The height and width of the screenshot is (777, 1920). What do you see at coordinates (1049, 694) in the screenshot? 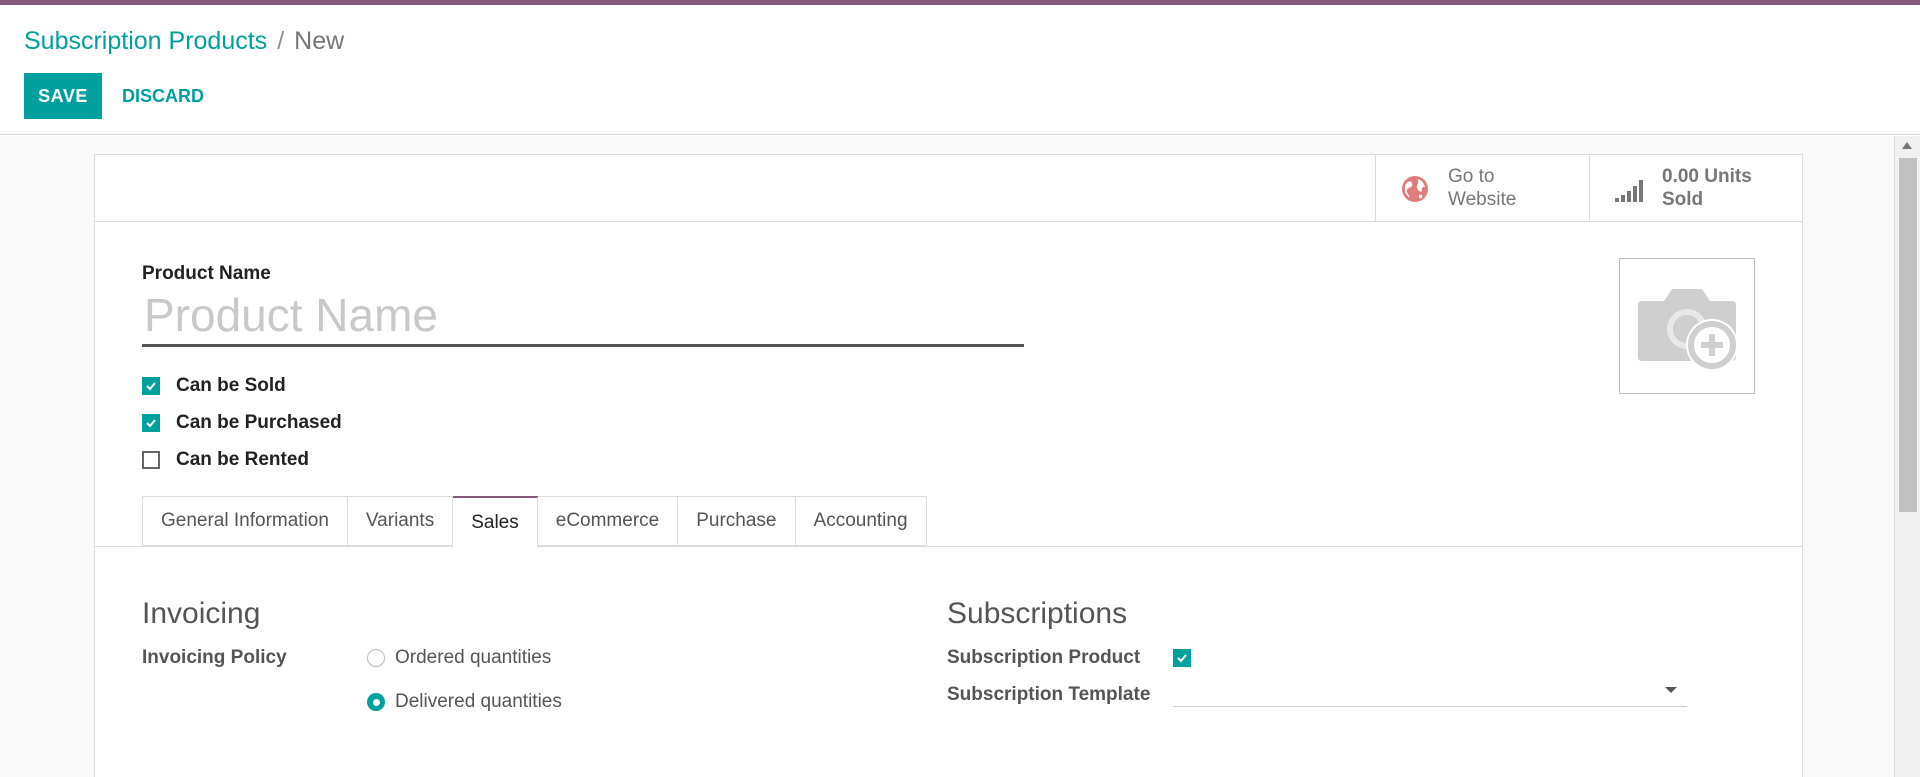
I see `subscription-template-label: Subscription Template` at bounding box center [1049, 694].